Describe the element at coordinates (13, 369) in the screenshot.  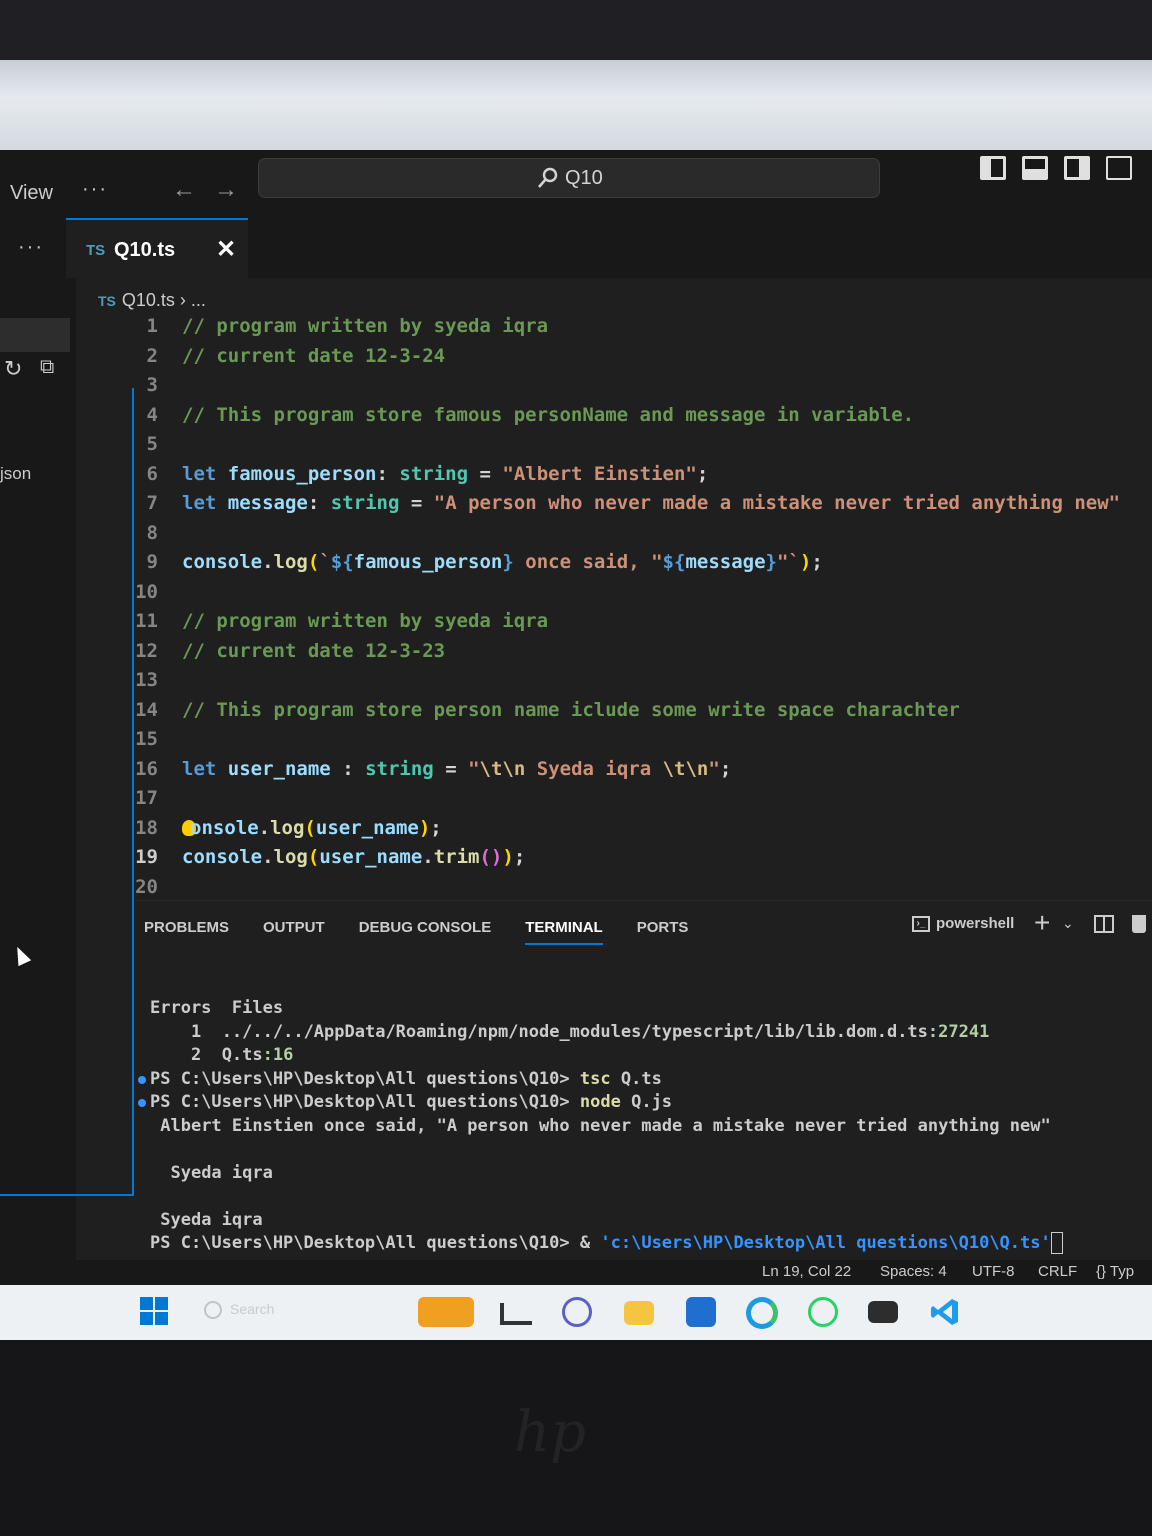
I see `refresh-icon: ↻` at that location.